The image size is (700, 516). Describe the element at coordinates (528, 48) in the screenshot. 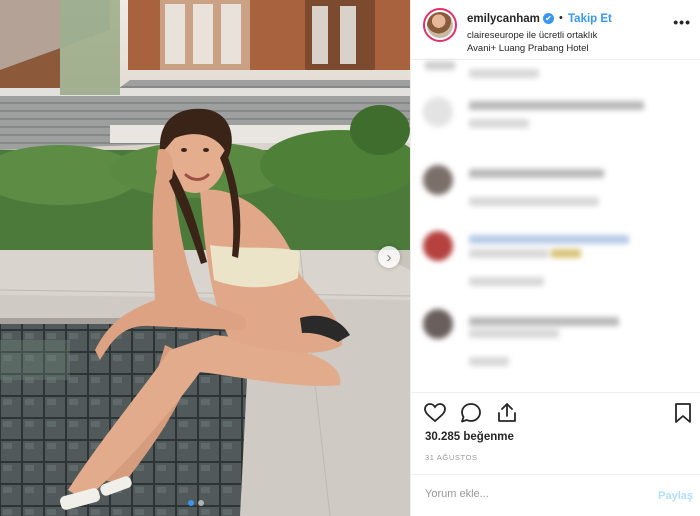

I see `location-link: Avani+ Luang Prabang Hotel` at that location.